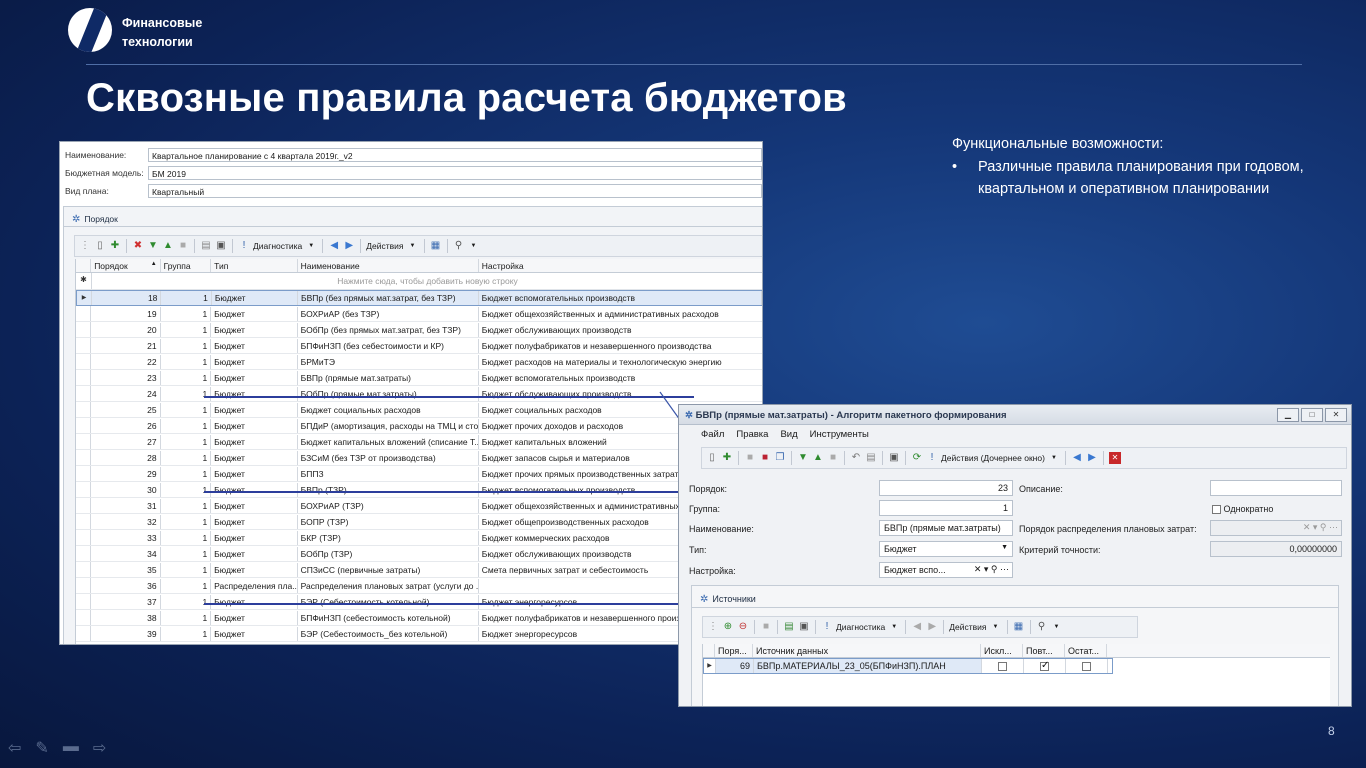 Image resolution: width=1366 pixels, height=768 pixels. I want to click on sources-header: ✲ Источники, so click(1015, 597).